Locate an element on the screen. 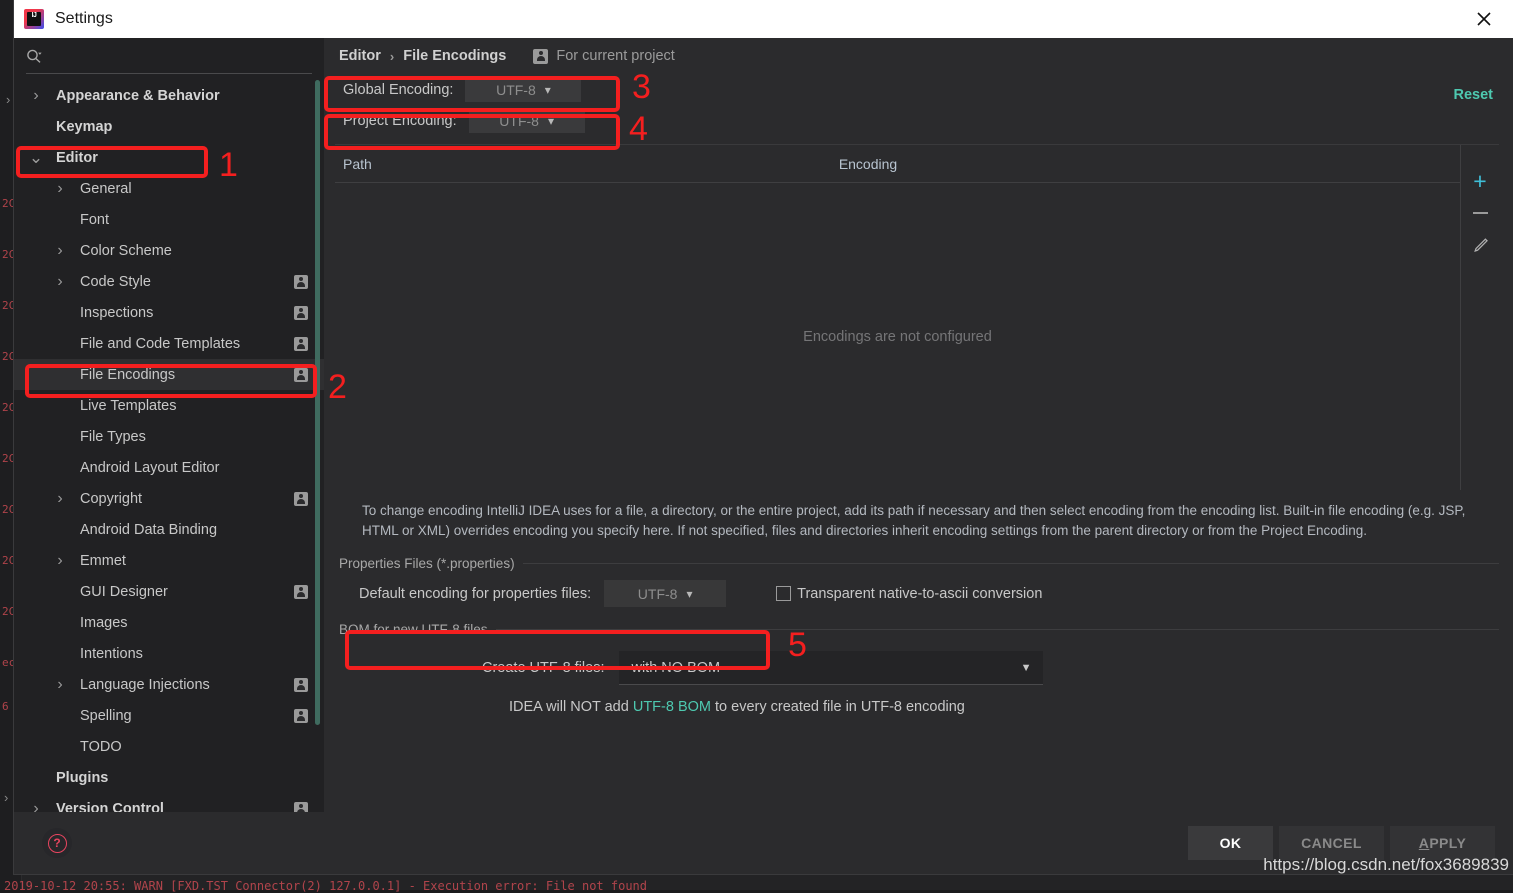  column-header-path: Path is located at coordinates (357, 164).